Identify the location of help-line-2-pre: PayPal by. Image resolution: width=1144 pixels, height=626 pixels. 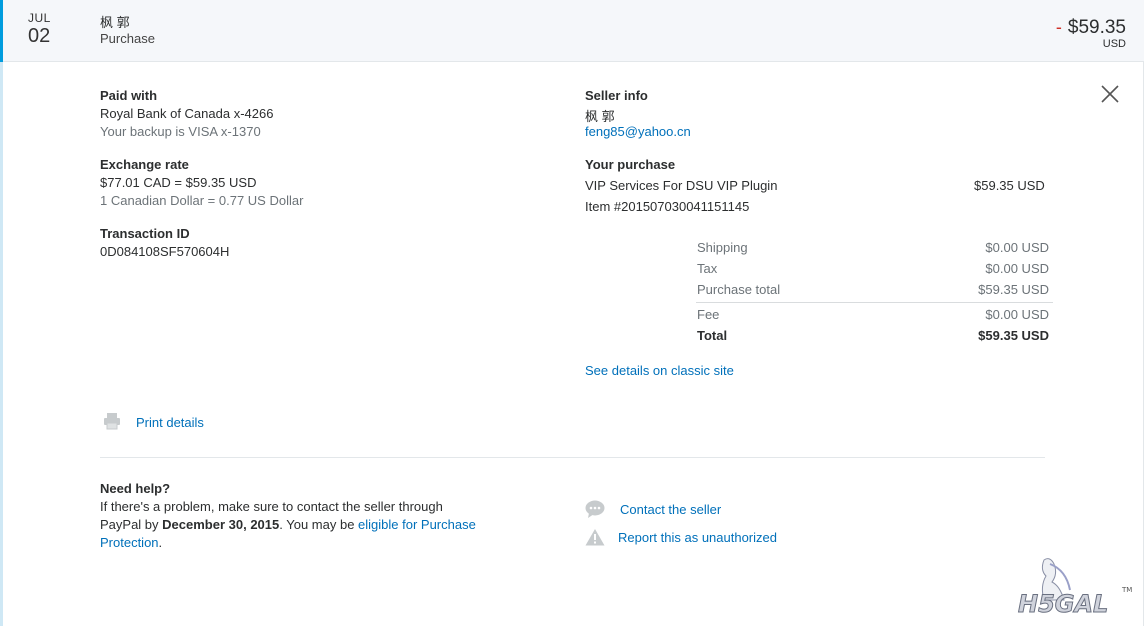
(131, 524).